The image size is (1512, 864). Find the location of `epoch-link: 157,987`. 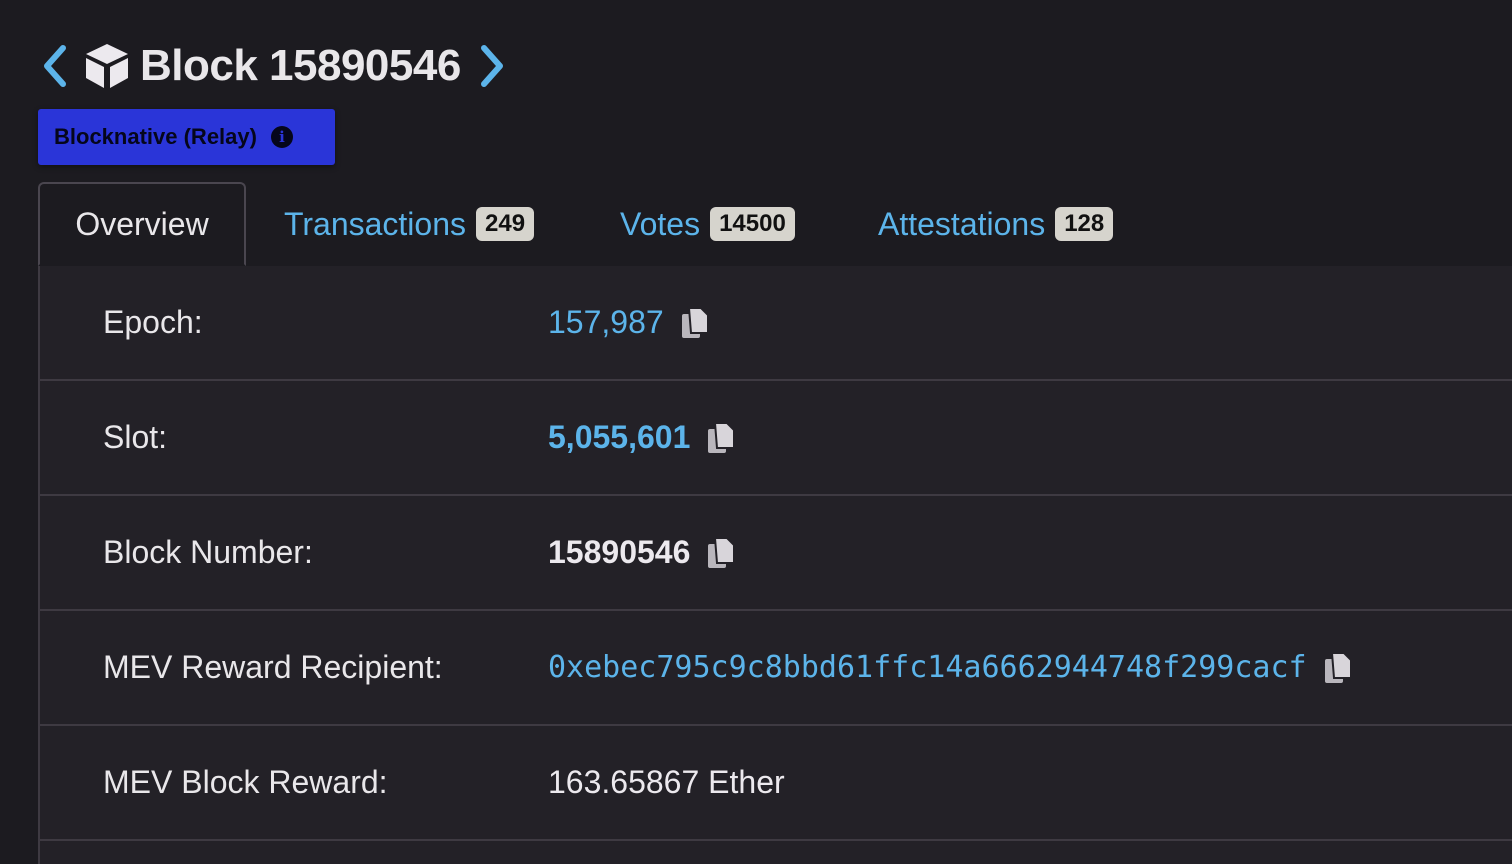

epoch-link: 157,987 is located at coordinates (606, 322).